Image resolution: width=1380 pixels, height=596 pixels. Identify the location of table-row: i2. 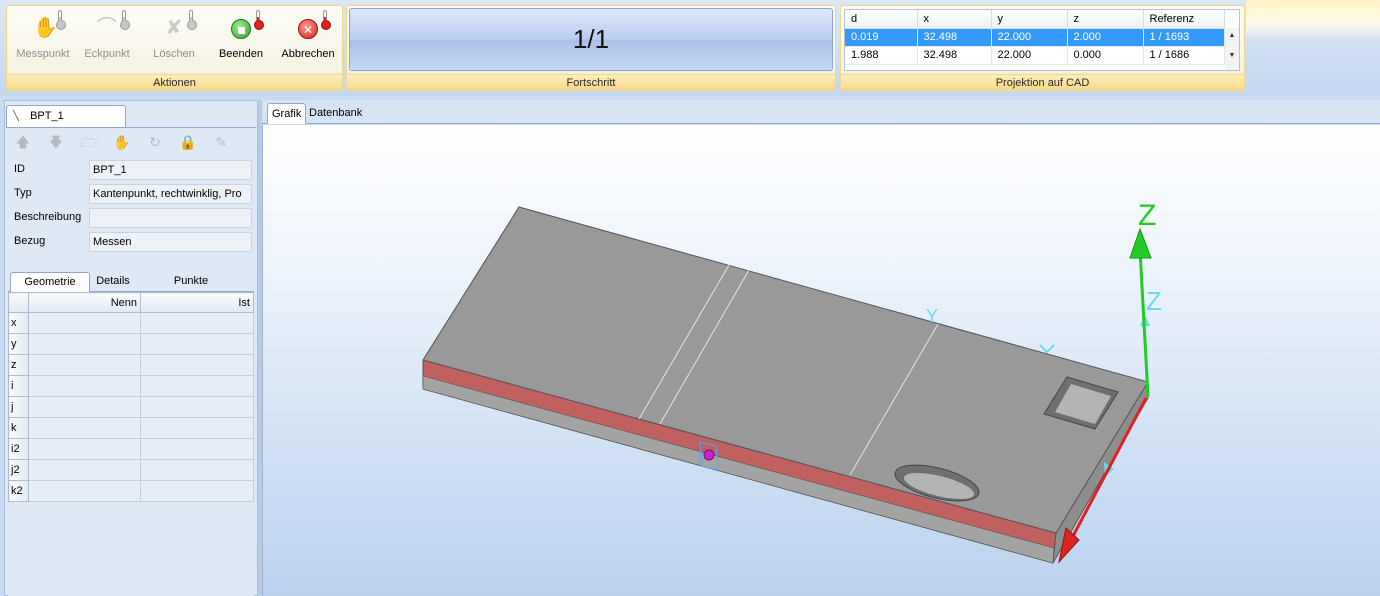
(131, 449).